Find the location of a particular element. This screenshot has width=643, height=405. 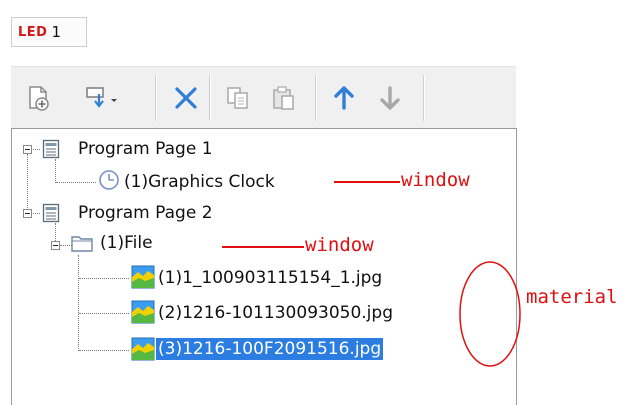

tree-item-program-page-1: Program Page 1 is located at coordinates (145, 149).